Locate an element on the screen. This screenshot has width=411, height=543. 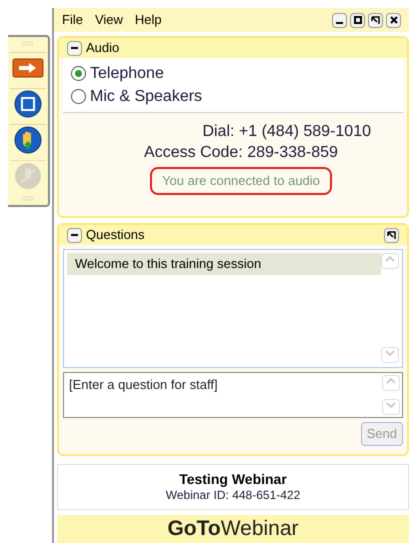
webinar-title: Testing Webinar is located at coordinates (233, 479).